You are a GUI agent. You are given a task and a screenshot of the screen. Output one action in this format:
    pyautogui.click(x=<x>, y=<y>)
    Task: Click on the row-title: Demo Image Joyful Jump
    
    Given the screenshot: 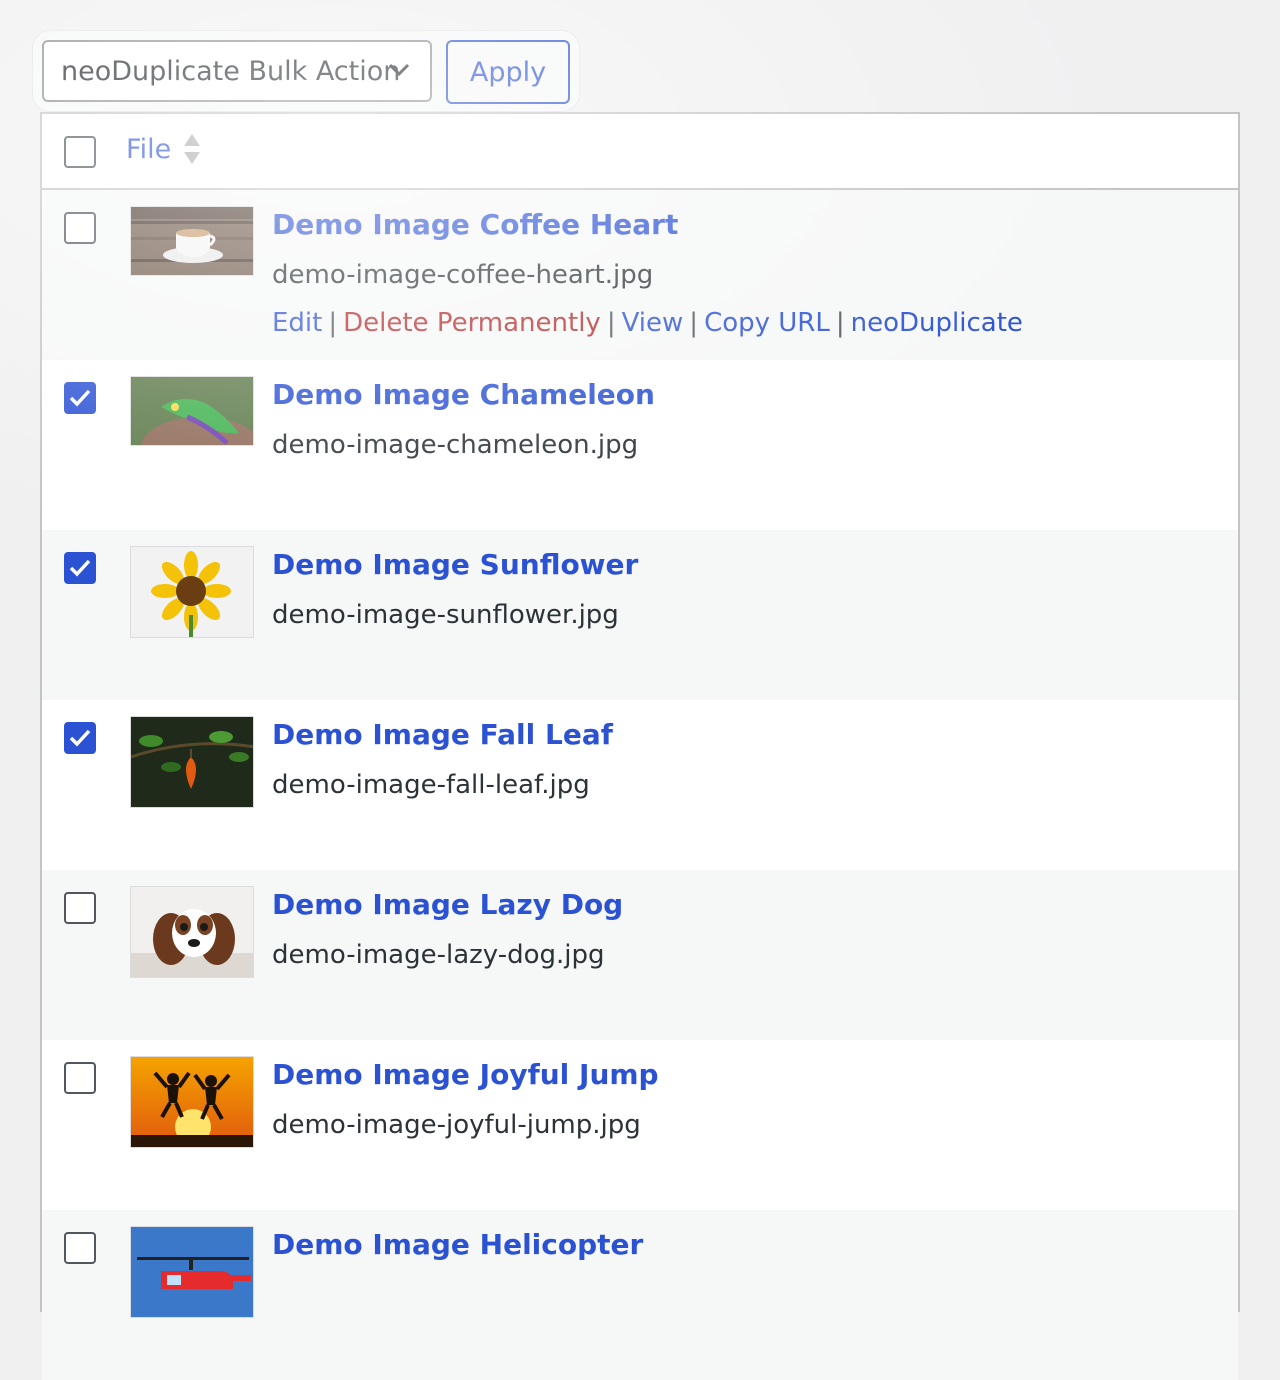 What is the action you would take?
    pyautogui.click(x=465, y=1074)
    